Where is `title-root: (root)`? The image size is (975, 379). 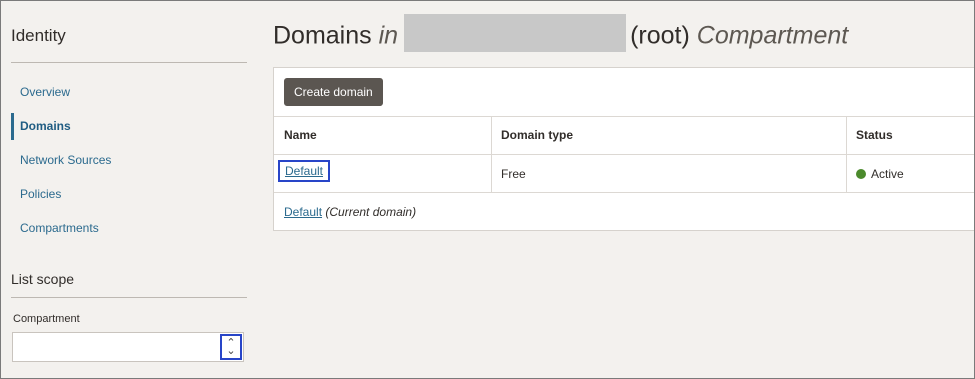
title-root: (root) is located at coordinates (660, 35).